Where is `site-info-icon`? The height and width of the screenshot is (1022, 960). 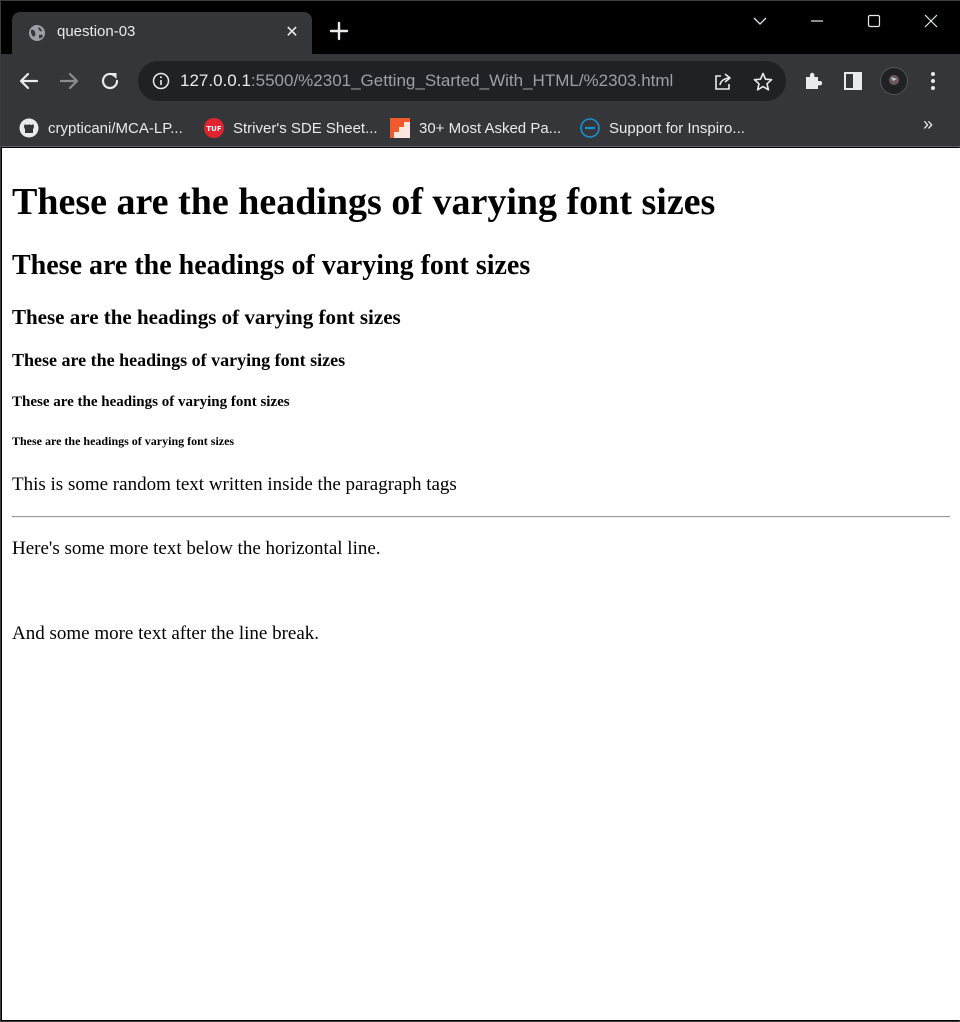 site-info-icon is located at coordinates (161, 81).